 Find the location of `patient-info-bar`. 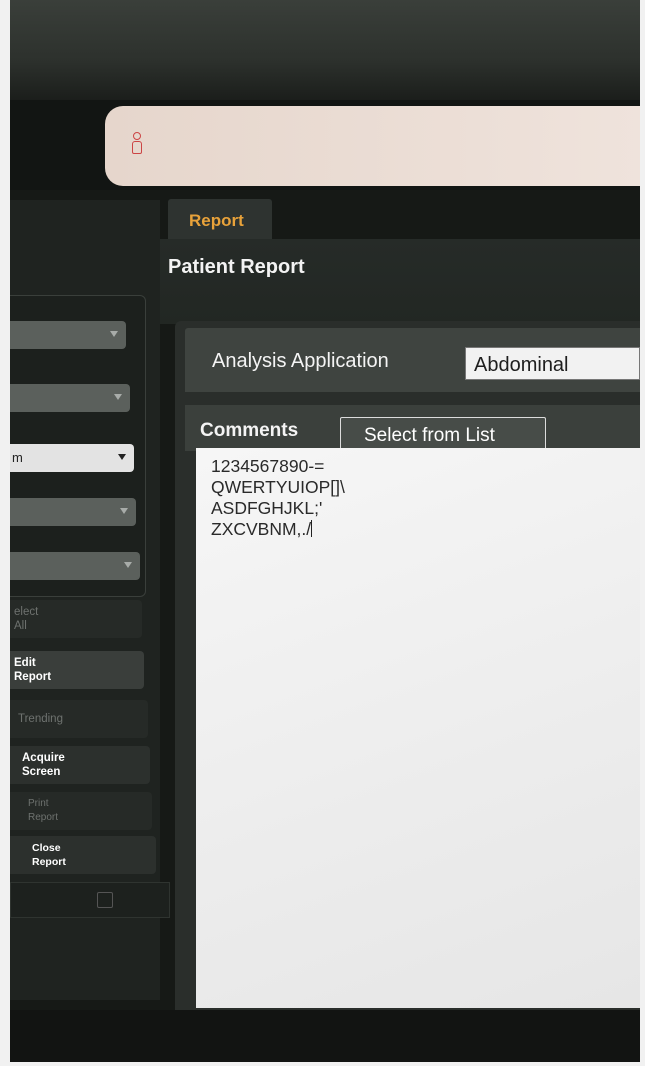

patient-info-bar is located at coordinates (372, 146).